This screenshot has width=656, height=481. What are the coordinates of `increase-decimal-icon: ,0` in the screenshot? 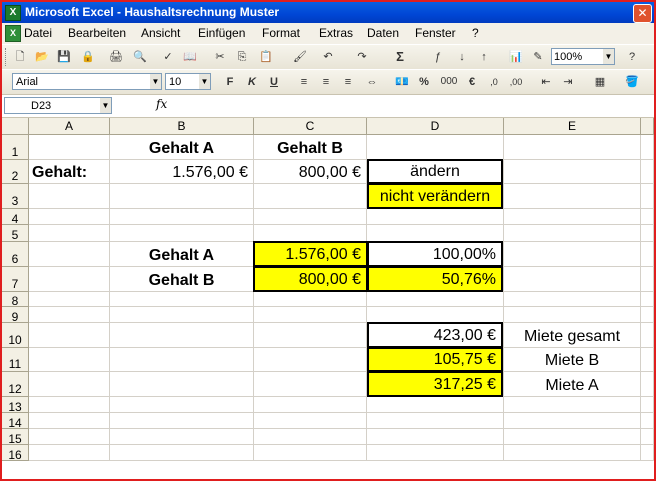 It's located at (494, 82).